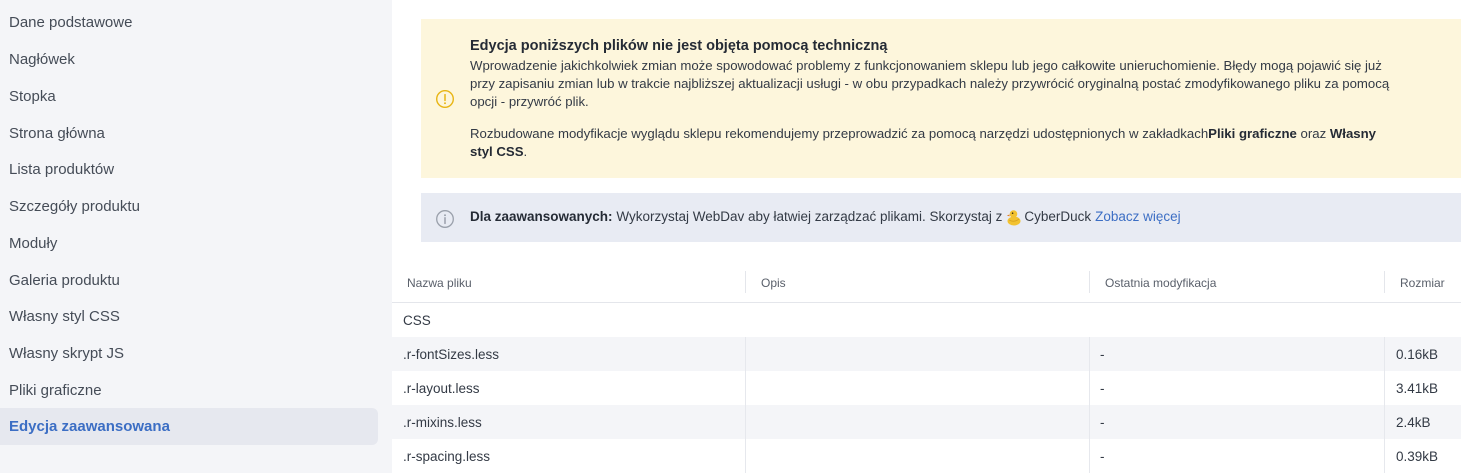 The width and height of the screenshot is (1461, 473). I want to click on warning-recommendation-end: ., so click(525, 151).